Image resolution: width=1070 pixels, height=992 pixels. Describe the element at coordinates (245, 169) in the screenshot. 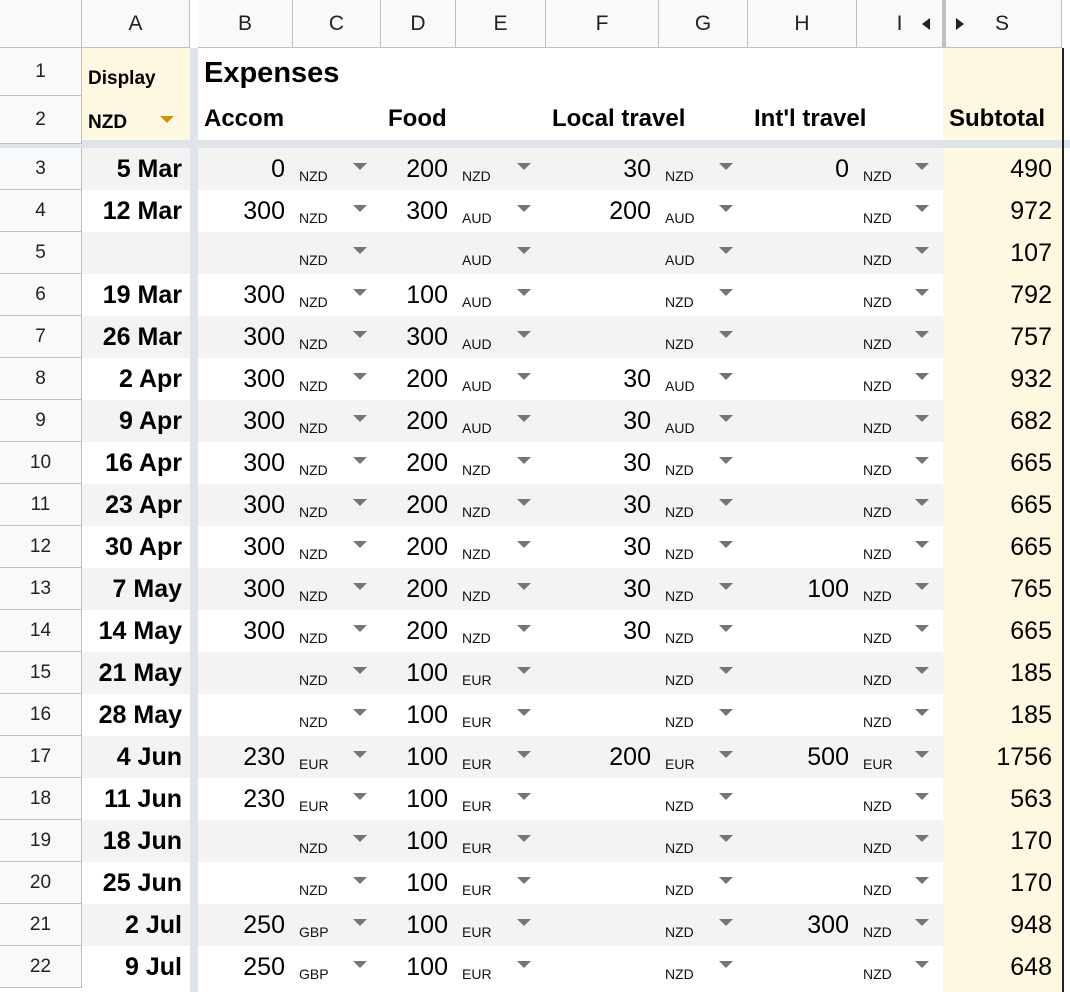

I see `accom-amount-cell: 0` at that location.